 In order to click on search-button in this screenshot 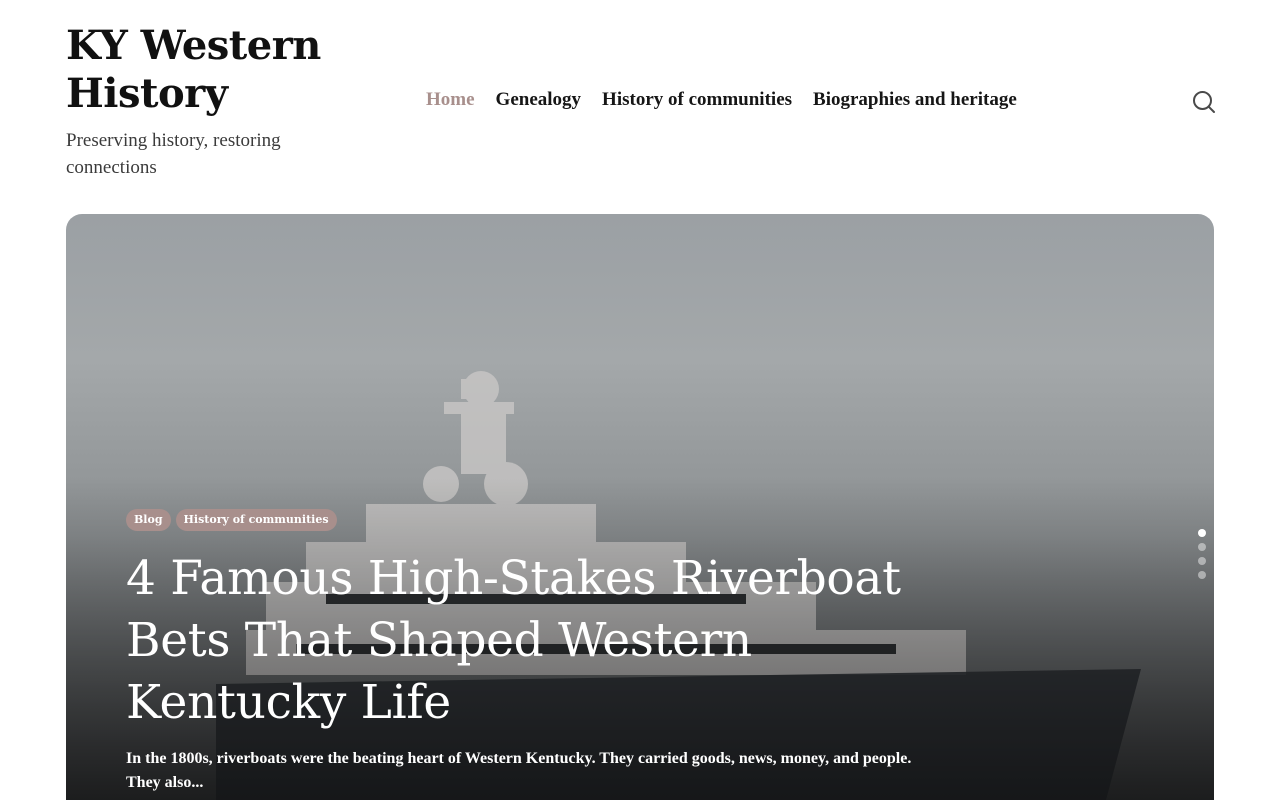, I will do `click(1204, 102)`.